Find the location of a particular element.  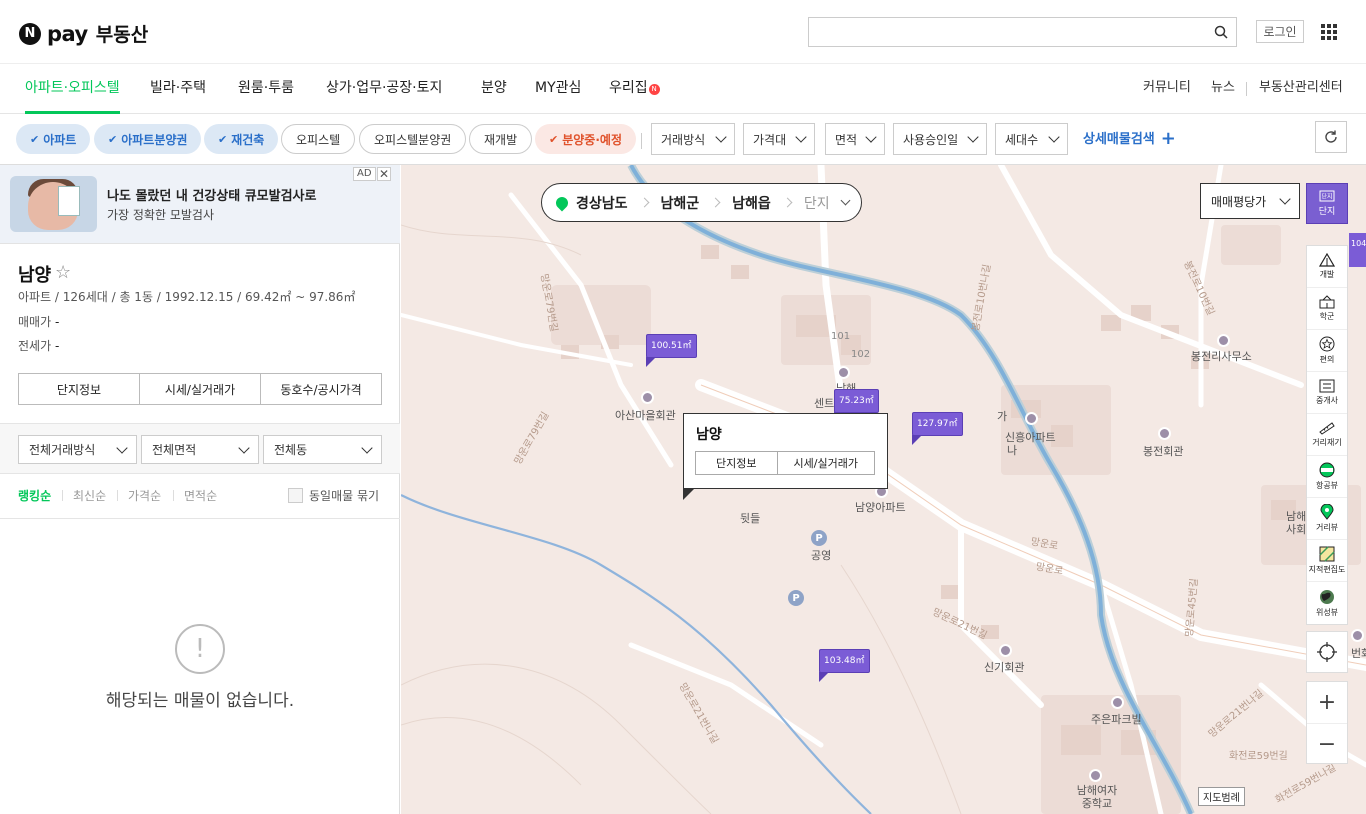

ad-banner: 나도 몰랐던 내 건강상태 큐모발검사로 가장 정확한 모발검사 AD ✕ is located at coordinates (200, 204).